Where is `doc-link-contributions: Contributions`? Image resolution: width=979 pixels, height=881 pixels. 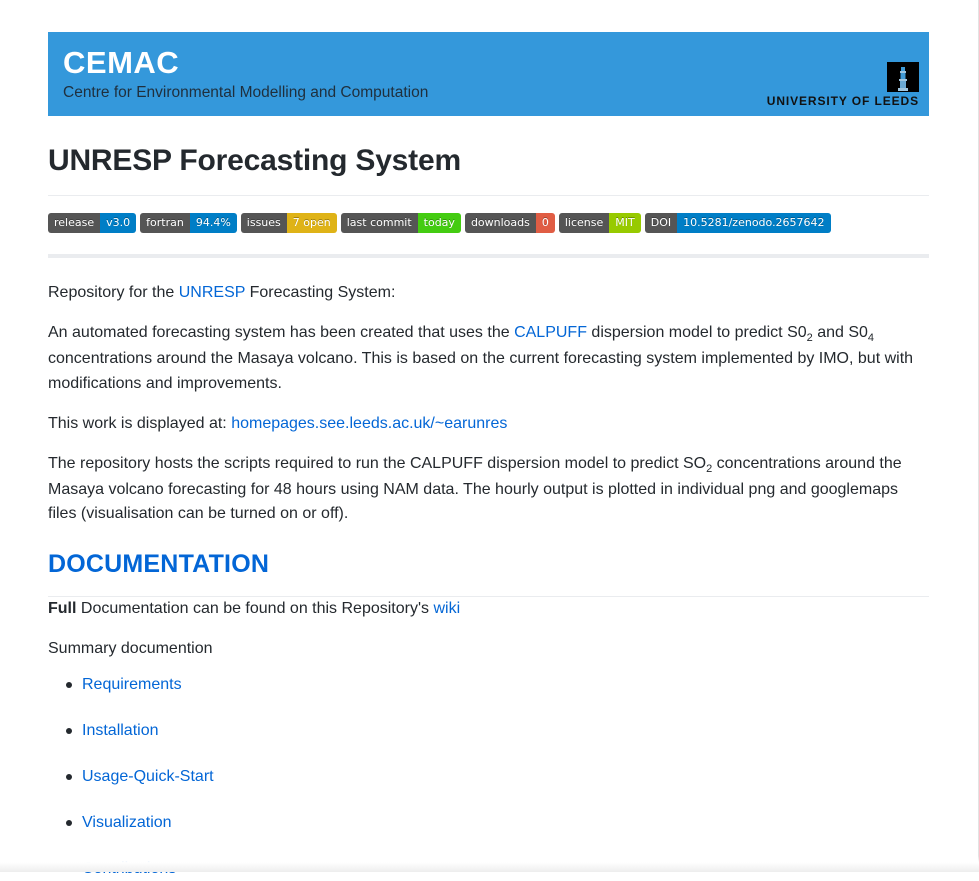
doc-link-contributions: Contributions is located at coordinates (129, 868).